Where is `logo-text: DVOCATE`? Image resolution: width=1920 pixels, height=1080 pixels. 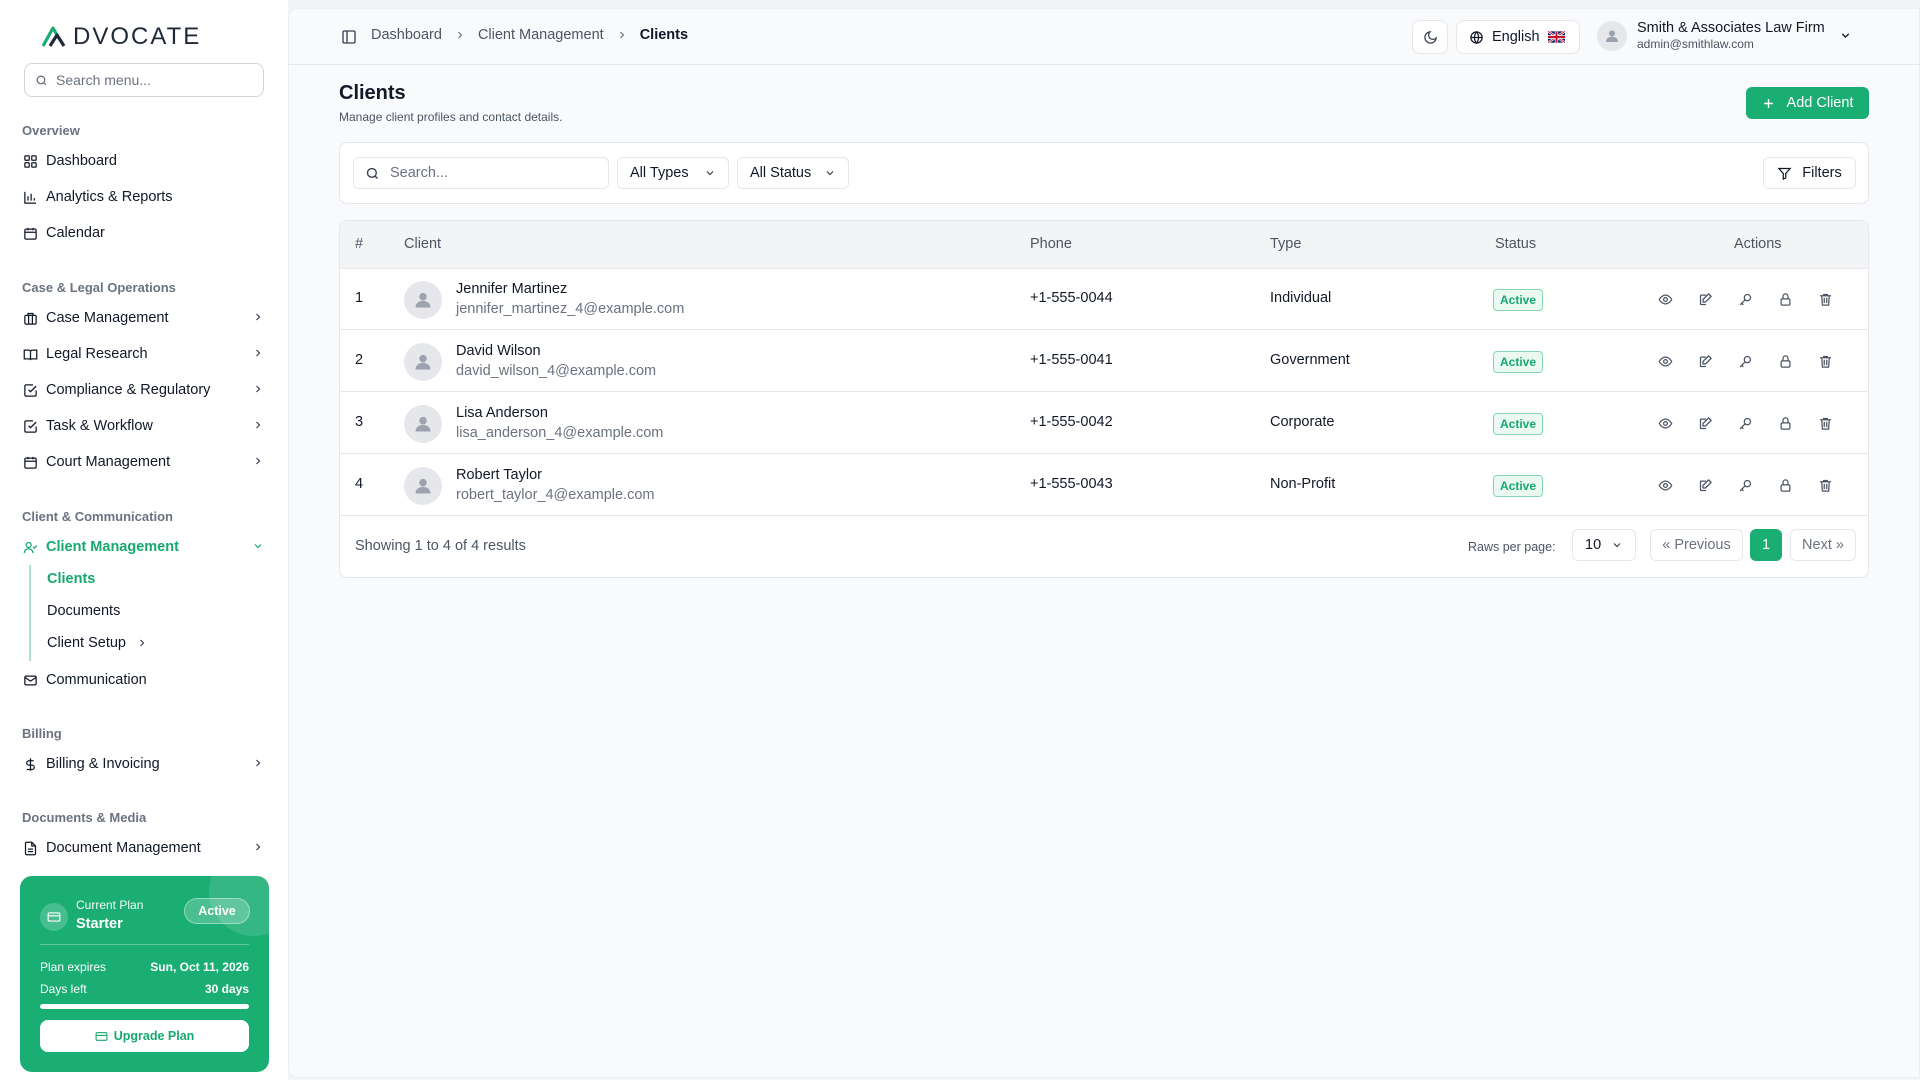 logo-text: DVOCATE is located at coordinates (137, 36).